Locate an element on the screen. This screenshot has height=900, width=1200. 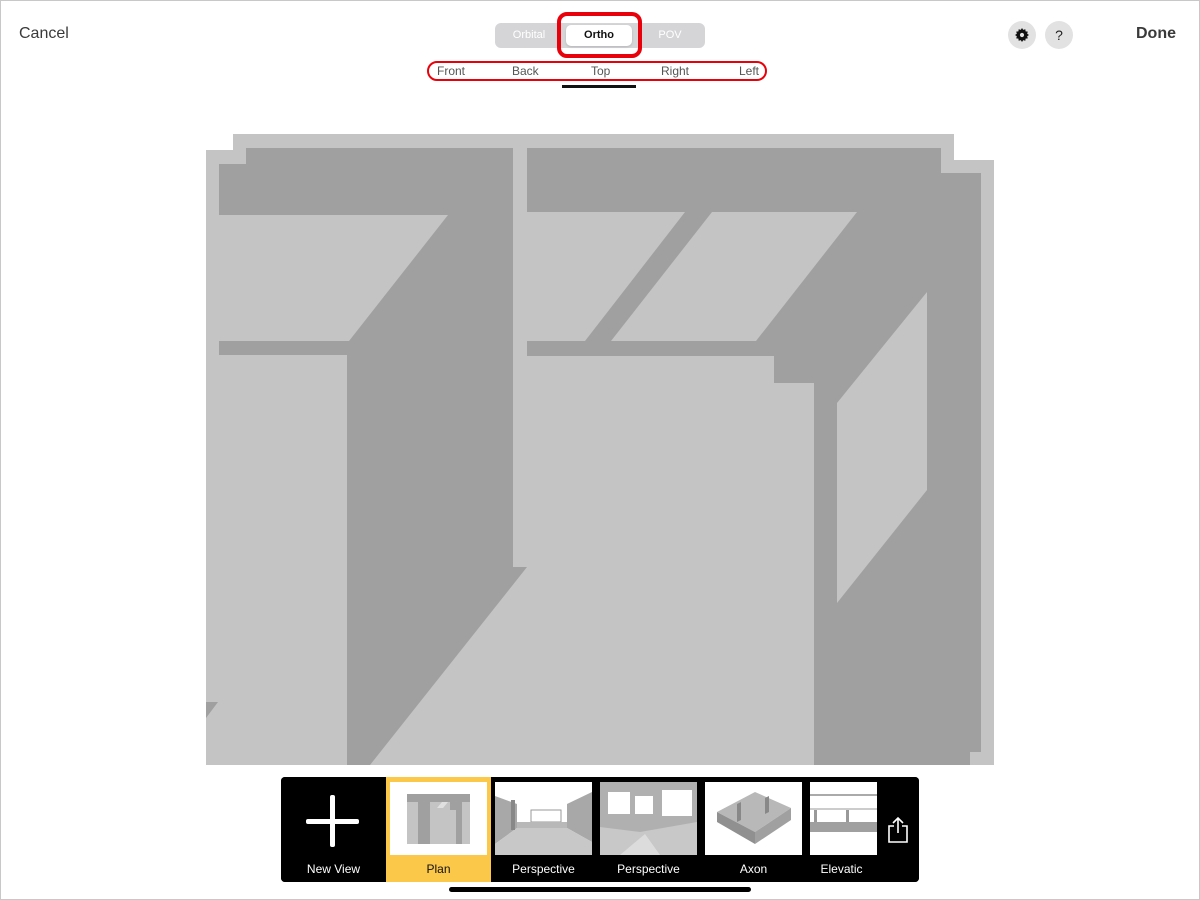
axon-thumbnail is located at coordinates (753, 818).